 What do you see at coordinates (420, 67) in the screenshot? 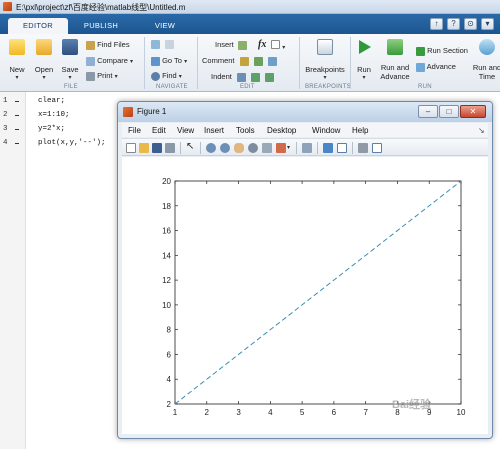
I see `advance-icon` at bounding box center [420, 67].